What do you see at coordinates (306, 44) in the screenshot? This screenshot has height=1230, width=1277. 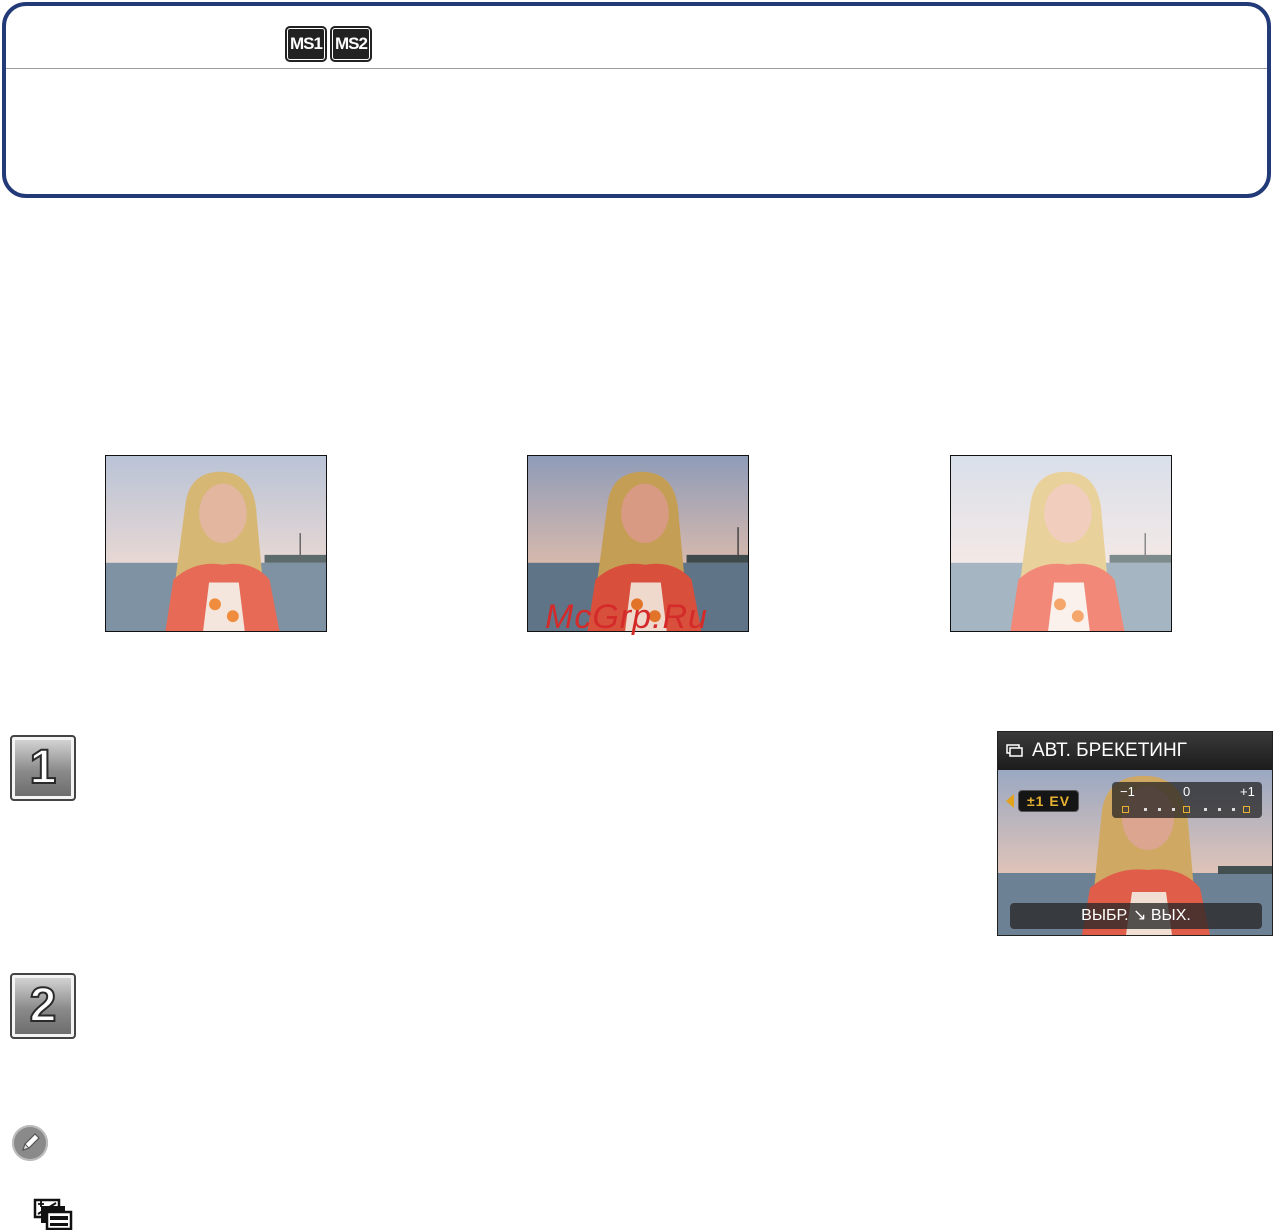 I see `ms1-mode-icon: MS1` at bounding box center [306, 44].